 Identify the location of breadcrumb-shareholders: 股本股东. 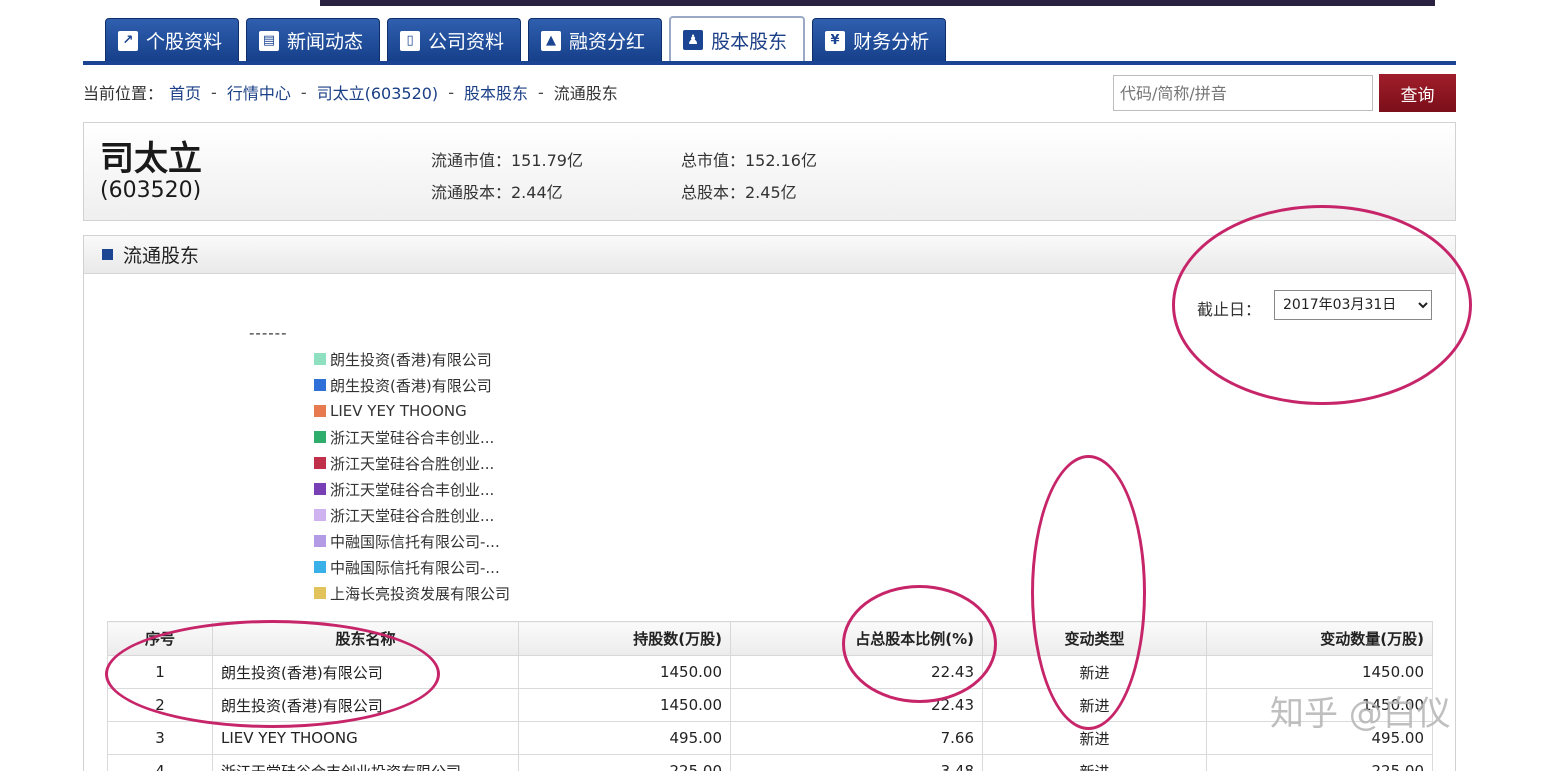
(496, 92).